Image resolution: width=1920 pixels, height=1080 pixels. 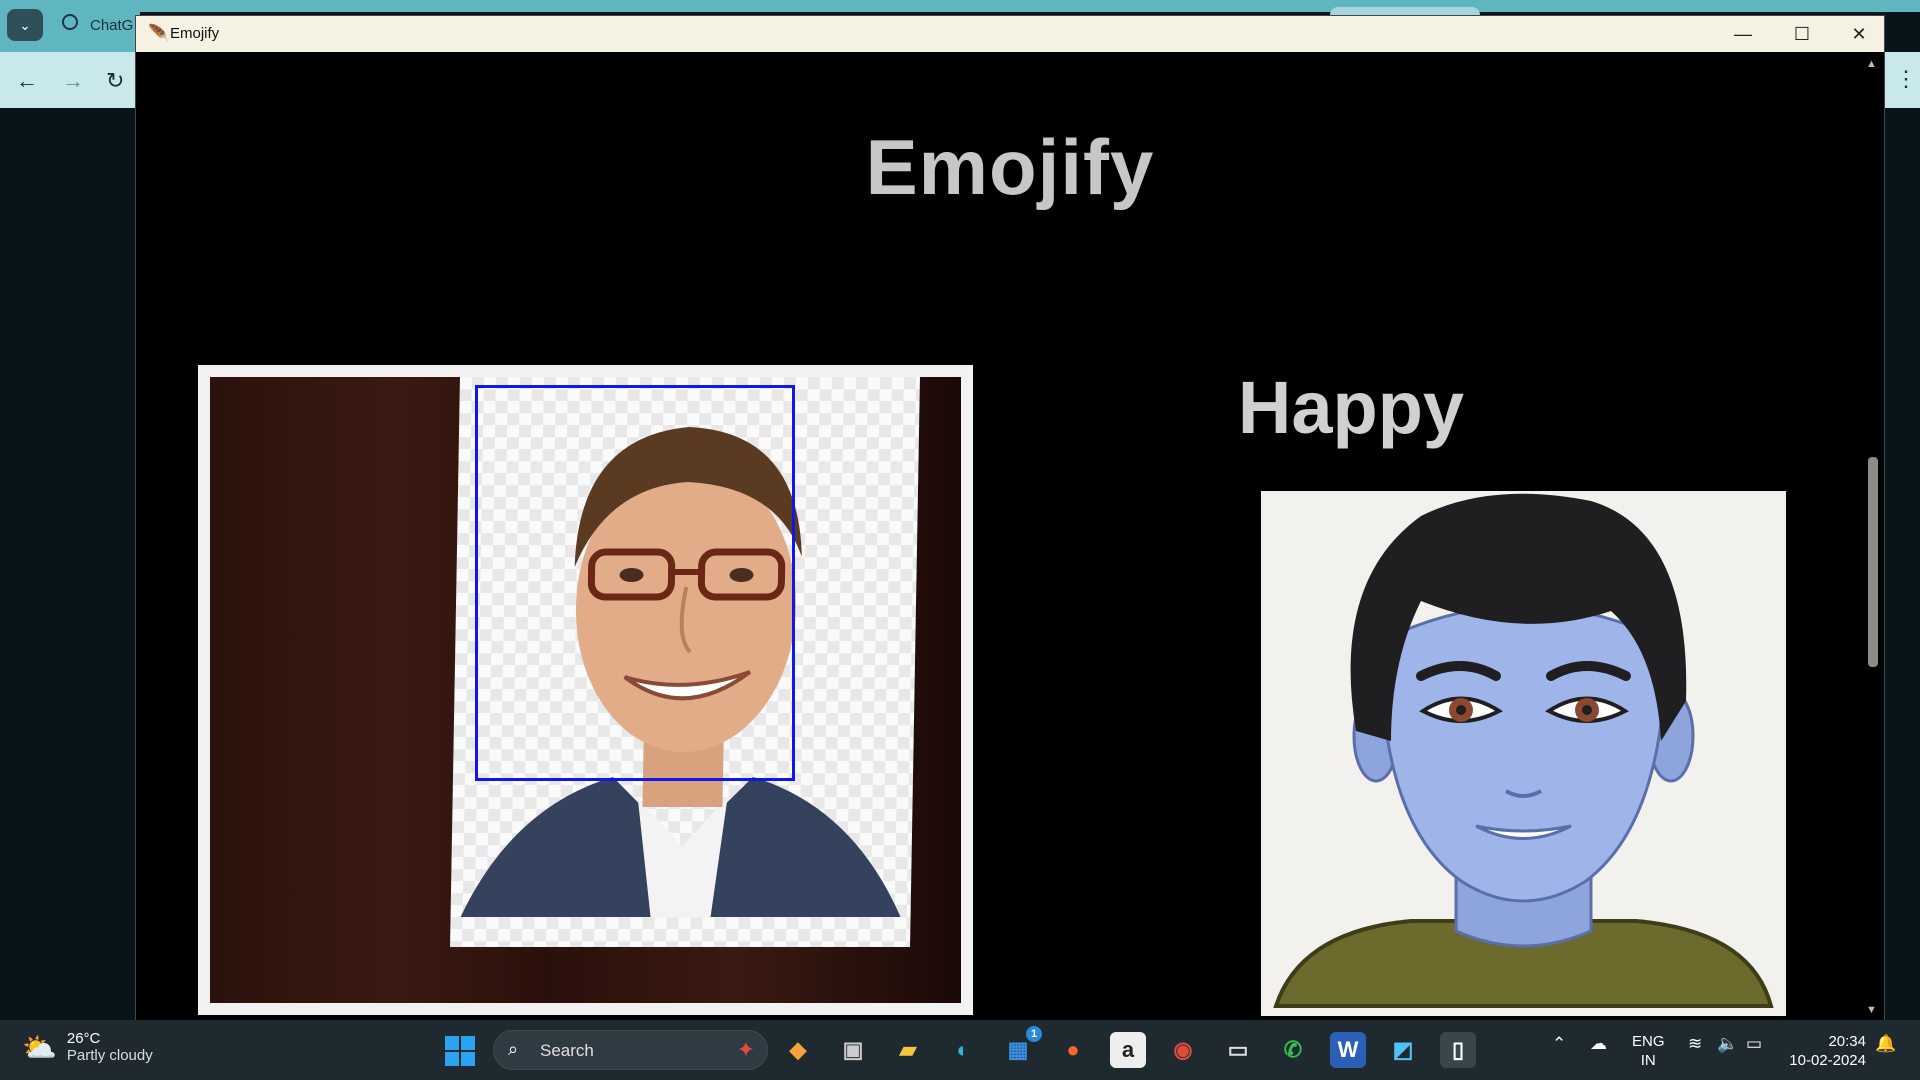 I want to click on face-detection-box, so click(x=635, y=583).